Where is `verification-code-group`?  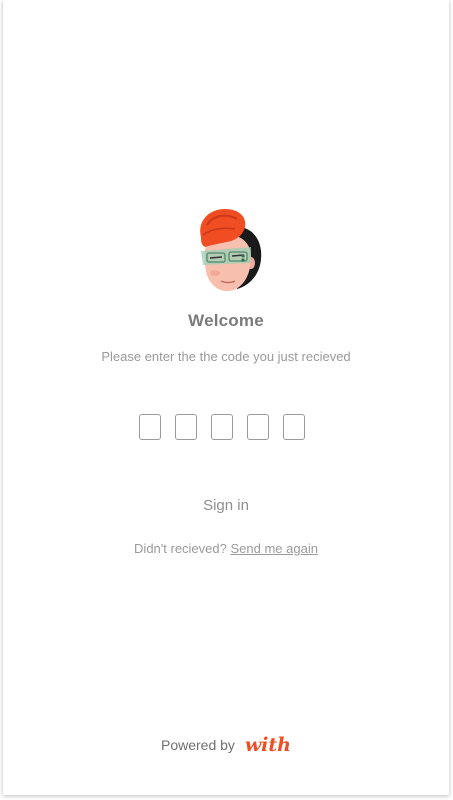 verification-code-group is located at coordinates (222, 427).